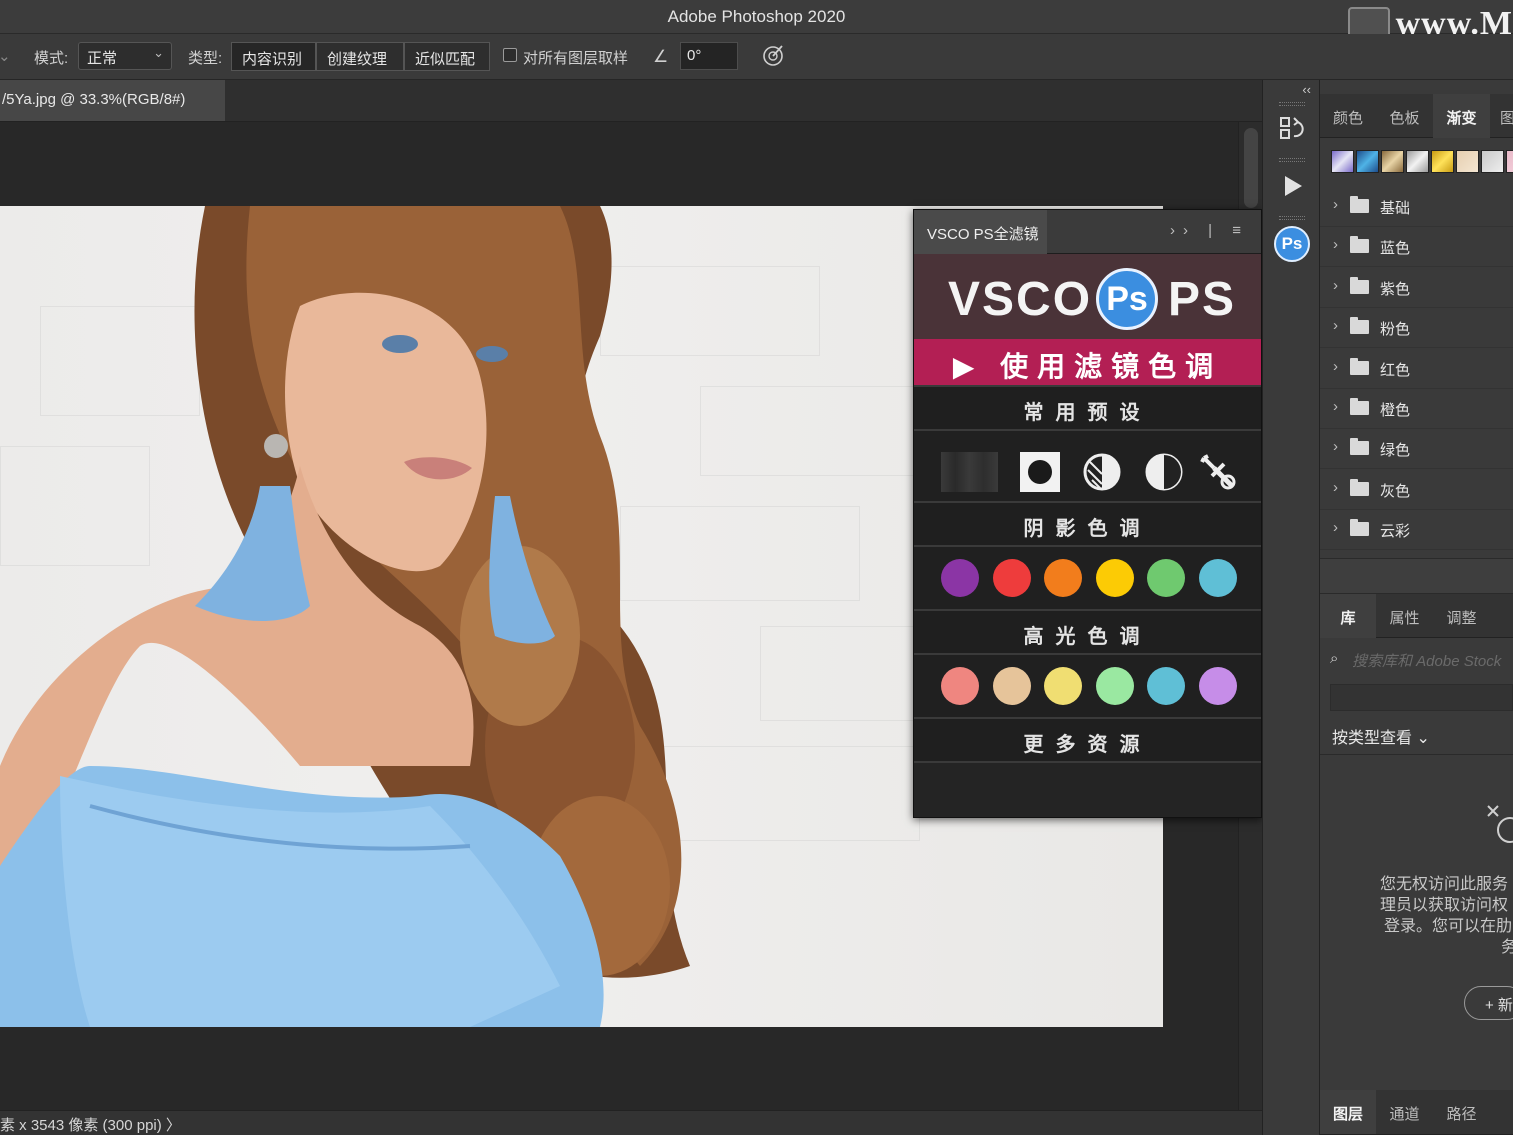 Image resolution: width=1513 pixels, height=1135 pixels. Describe the element at coordinates (1087, 740) in the screenshot. I see `section-more: 更多资源` at that location.